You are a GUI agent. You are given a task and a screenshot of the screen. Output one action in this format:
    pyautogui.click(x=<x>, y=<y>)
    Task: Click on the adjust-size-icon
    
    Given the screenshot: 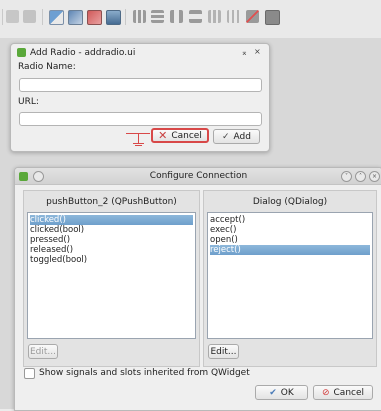 What is the action you would take?
    pyautogui.click(x=272, y=17)
    